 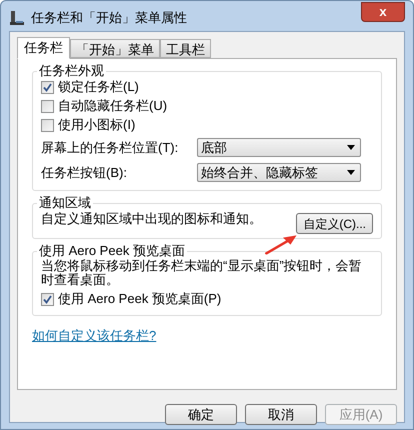 I want to click on dropdown: 始终合并、隐藏标签, so click(x=279, y=172).